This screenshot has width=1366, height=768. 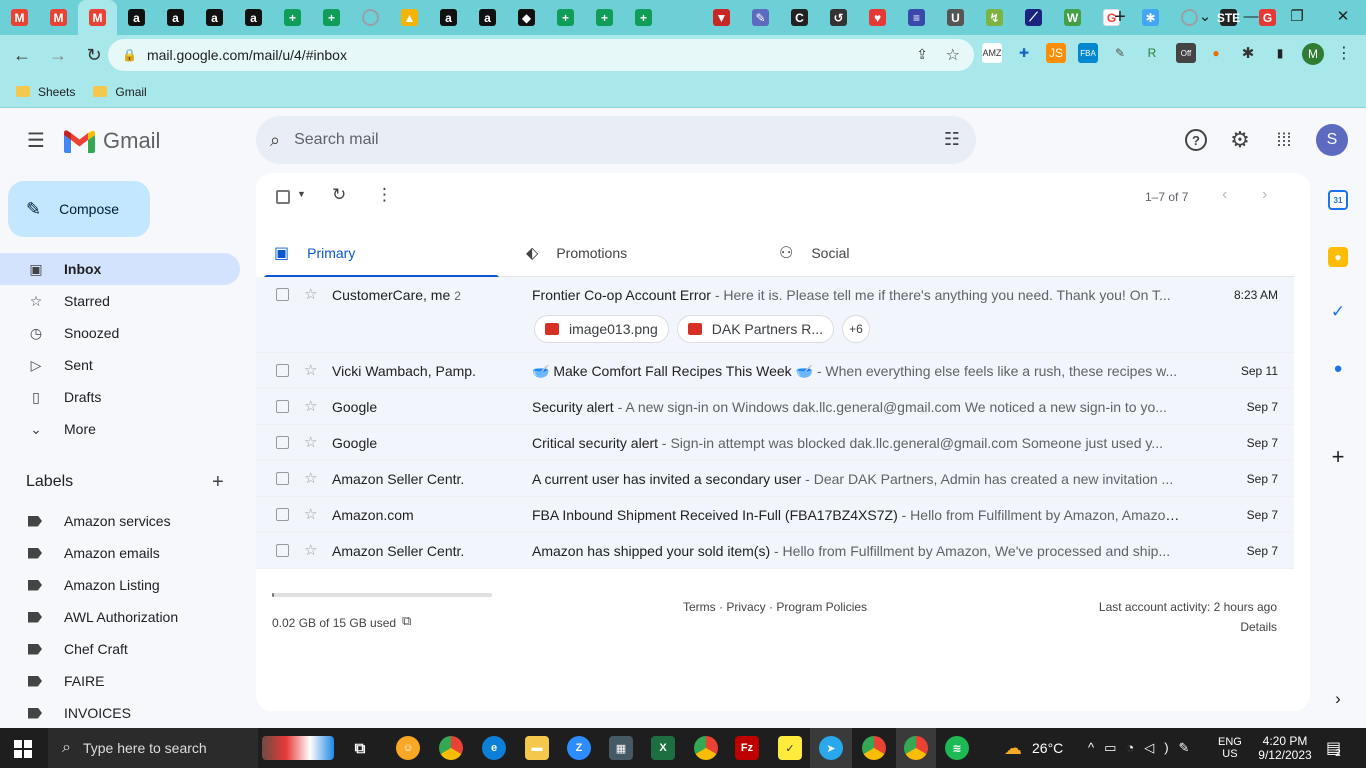 What do you see at coordinates (721, 17) in the screenshot?
I see `browser-tab: ▼` at bounding box center [721, 17].